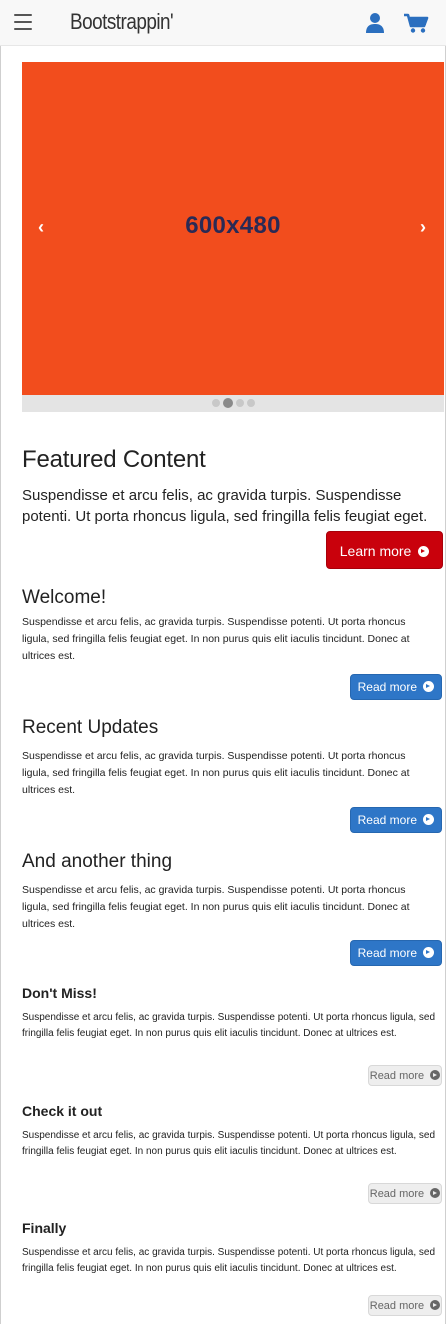  Describe the element at coordinates (423, 227) in the screenshot. I see `carousel-next-button: ›` at that location.